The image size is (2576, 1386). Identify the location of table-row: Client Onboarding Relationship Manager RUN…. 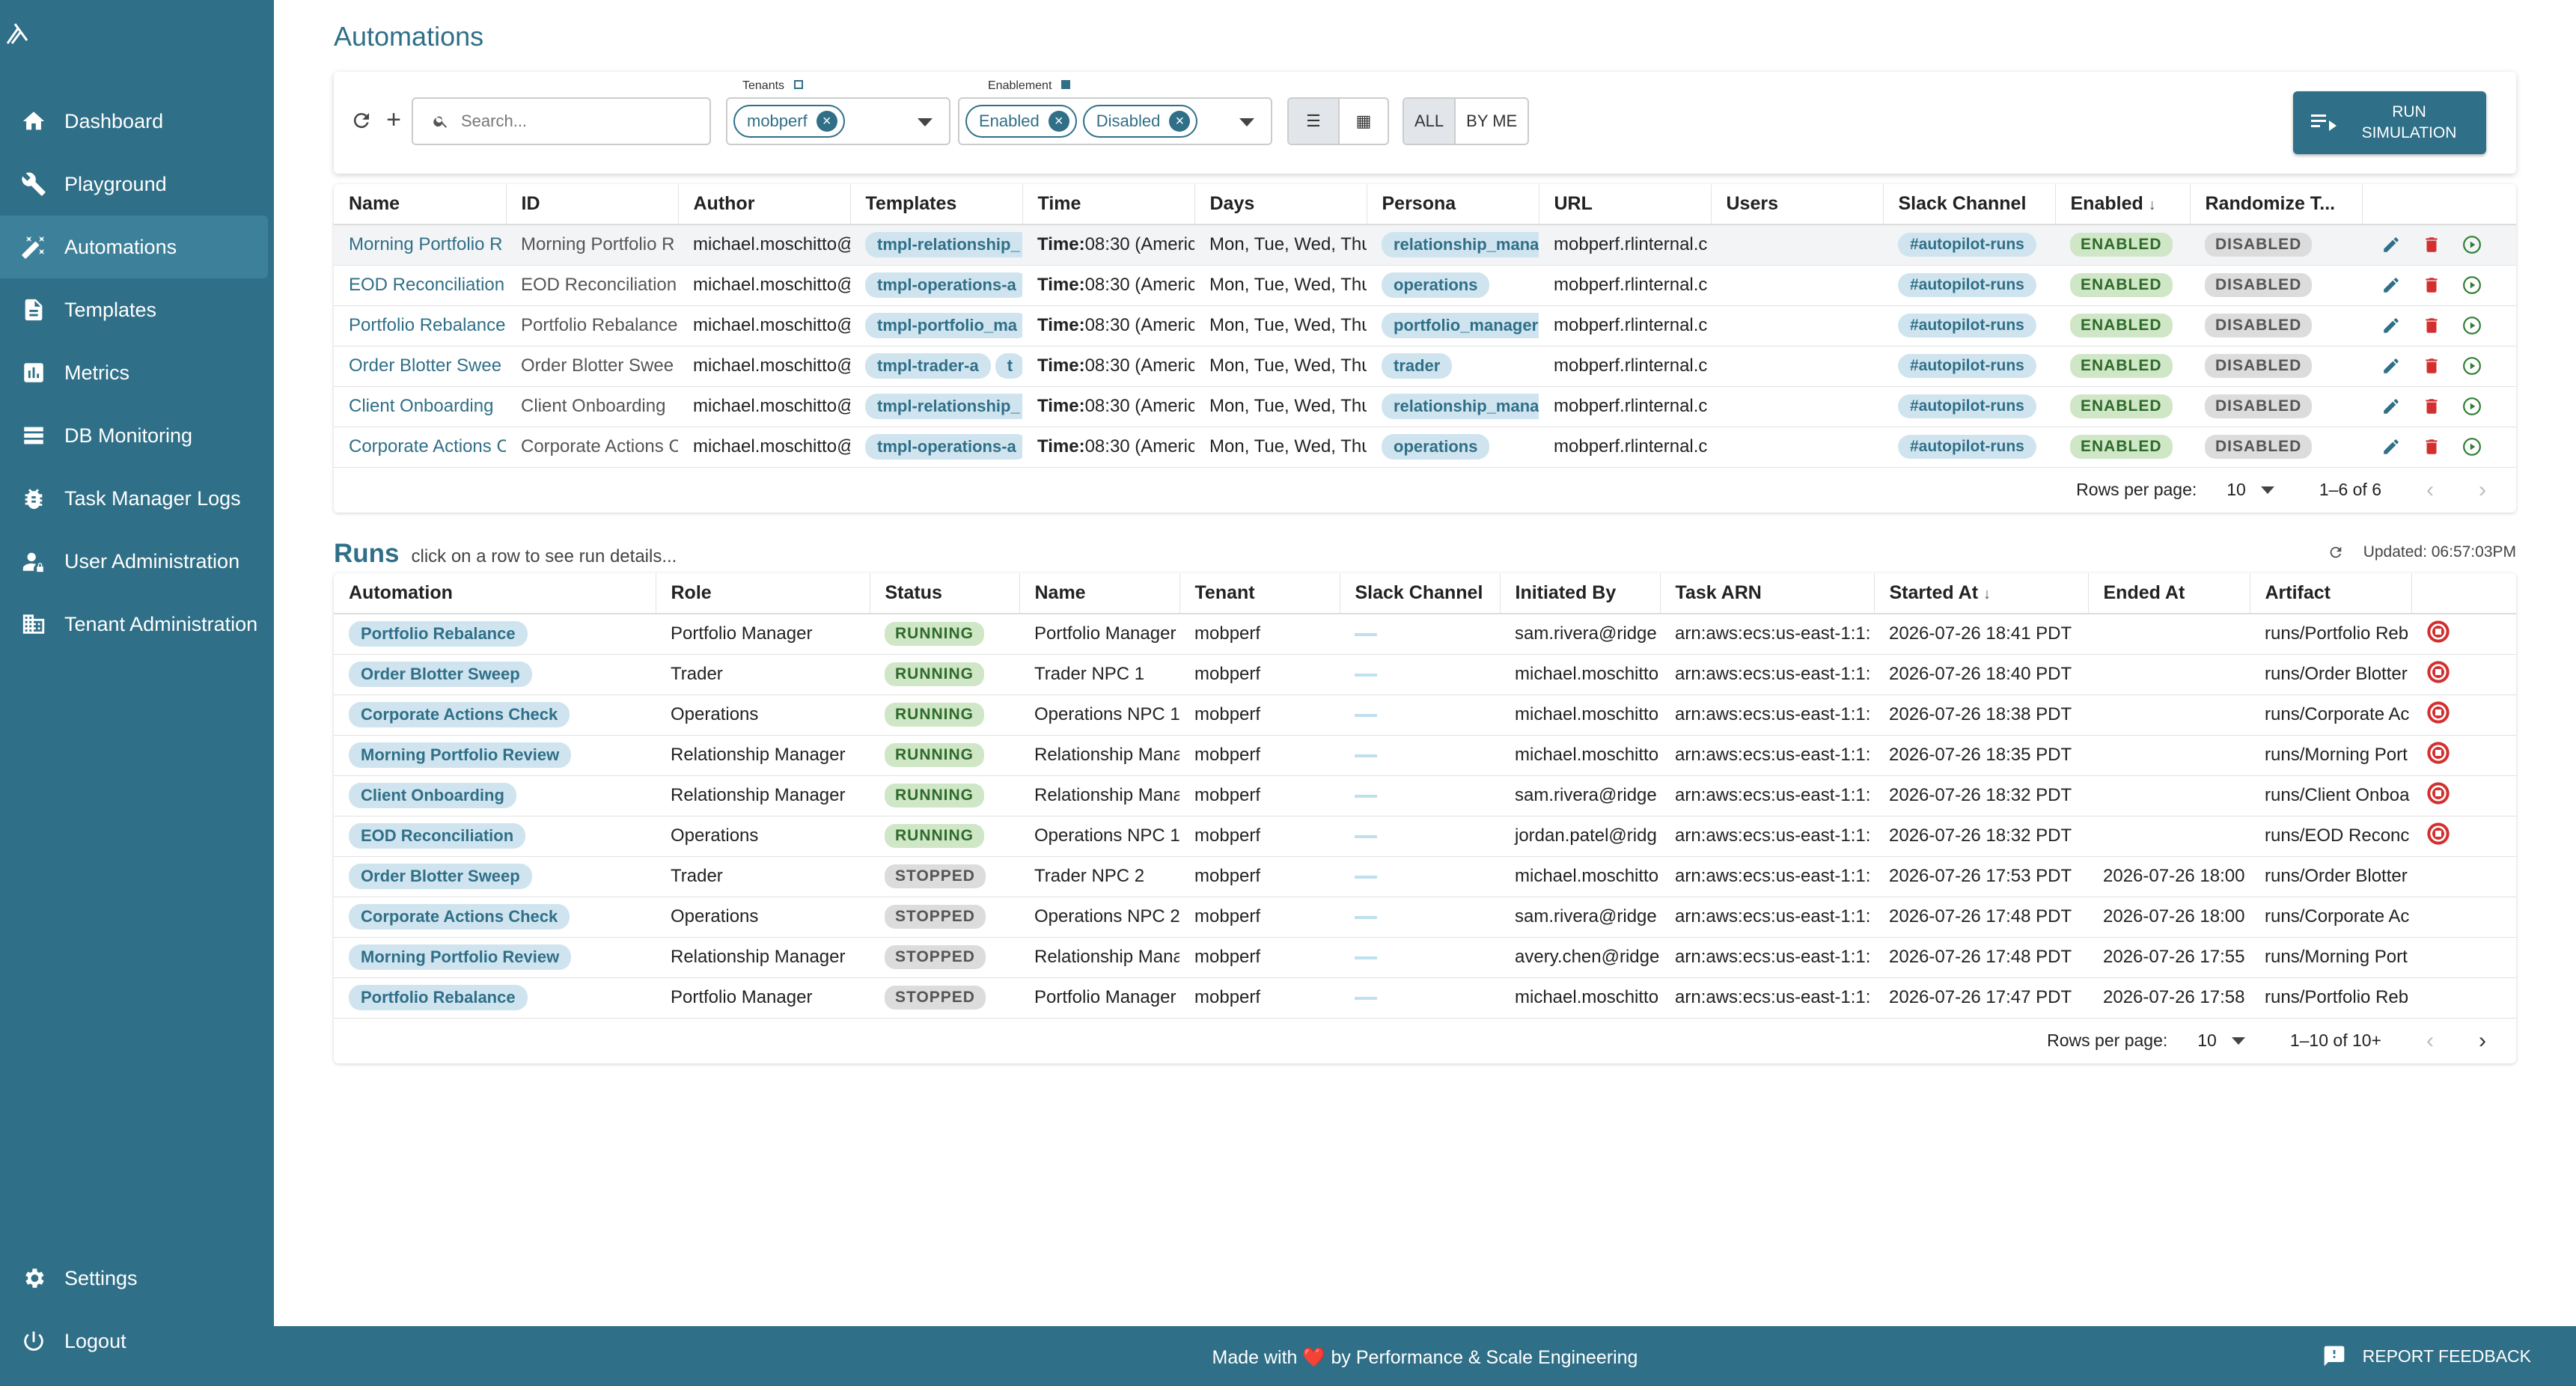
(1425, 795).